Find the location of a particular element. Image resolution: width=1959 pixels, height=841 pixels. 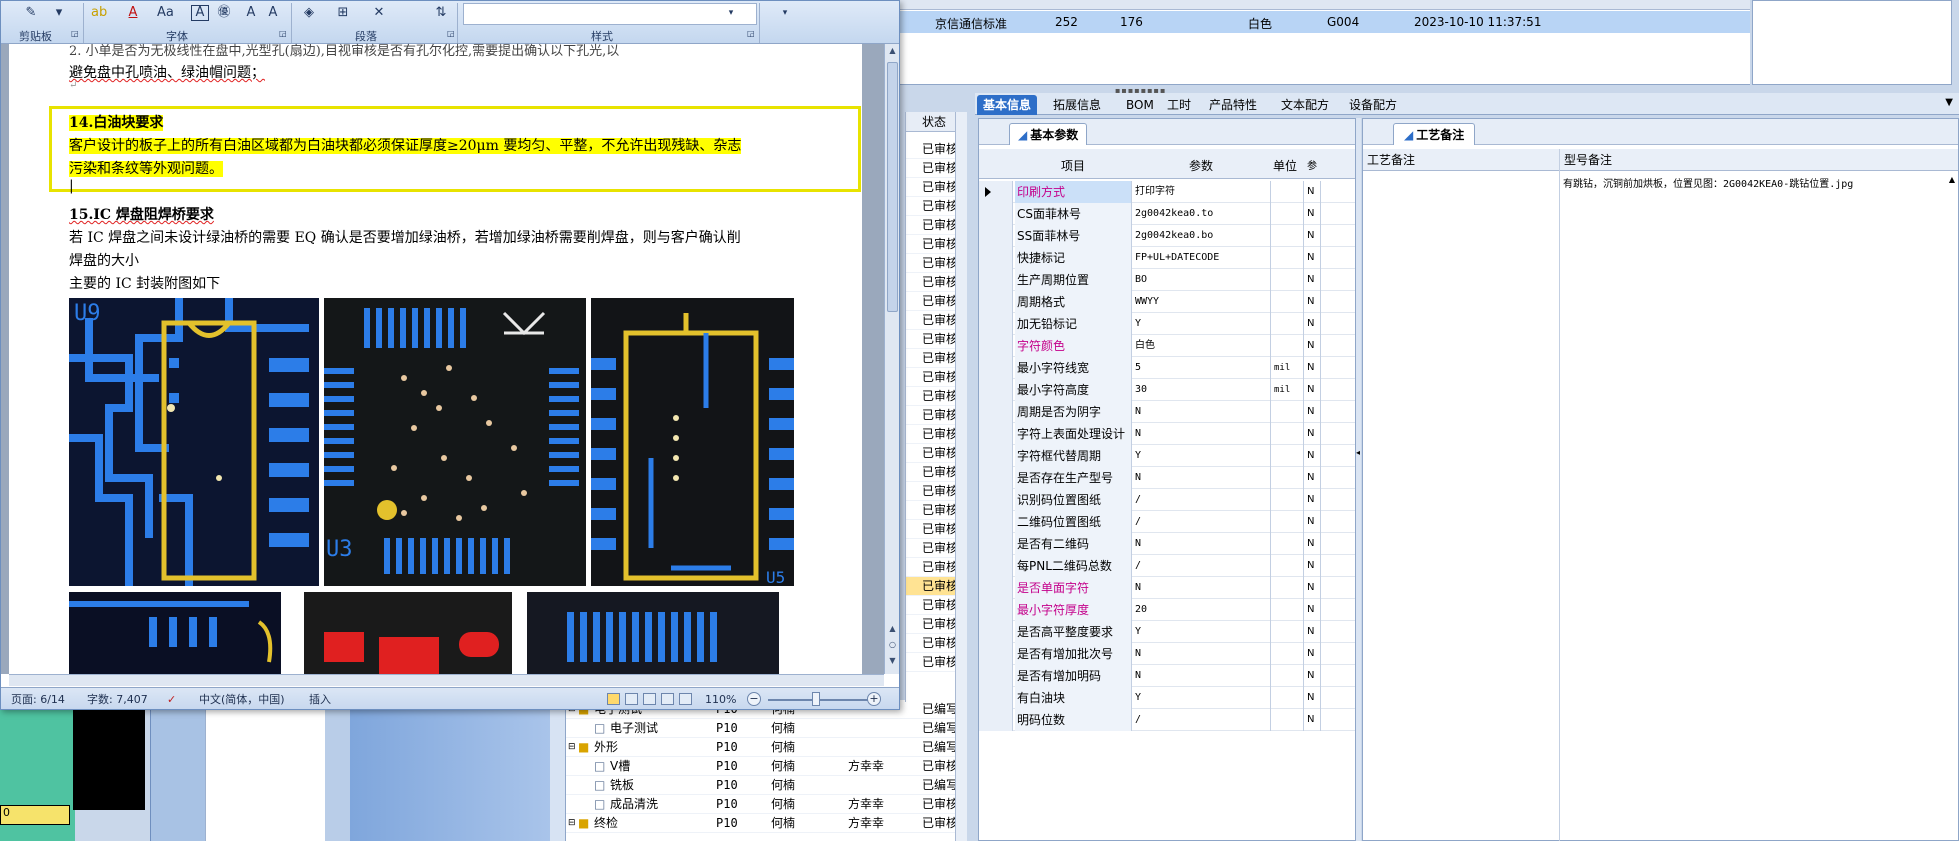

param-row: 字符上表面处理设计 N N is located at coordinates (1167, 434).